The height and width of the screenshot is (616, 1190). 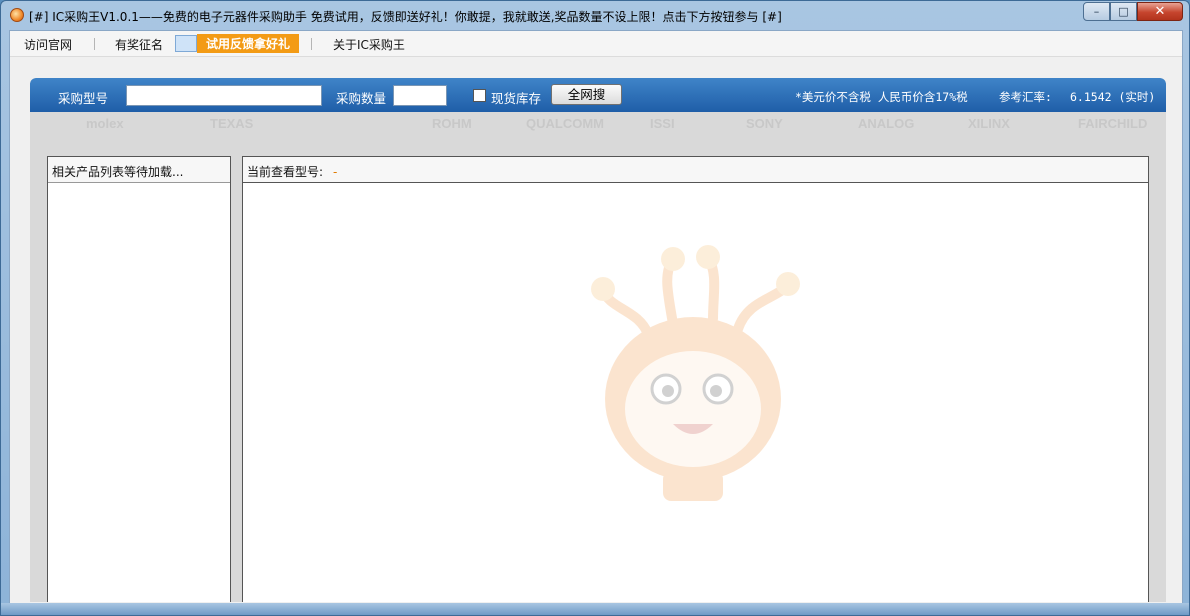 What do you see at coordinates (479, 95) in the screenshot?
I see `stock-checkbox` at bounding box center [479, 95].